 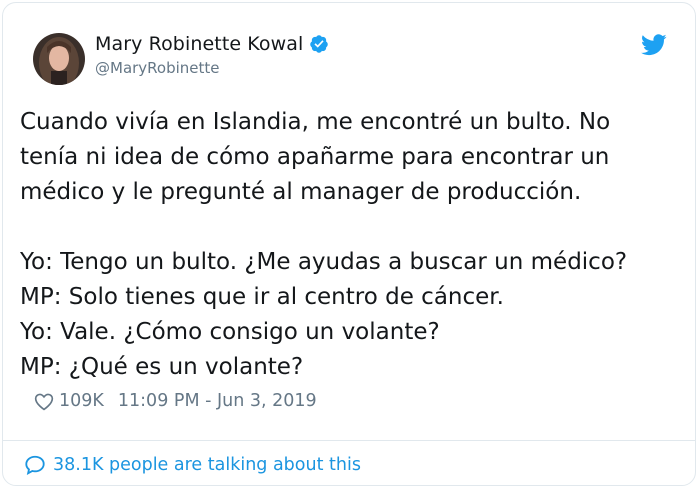 I want to click on conversation-label: 38.1K people are talking about this, so click(x=207, y=465).